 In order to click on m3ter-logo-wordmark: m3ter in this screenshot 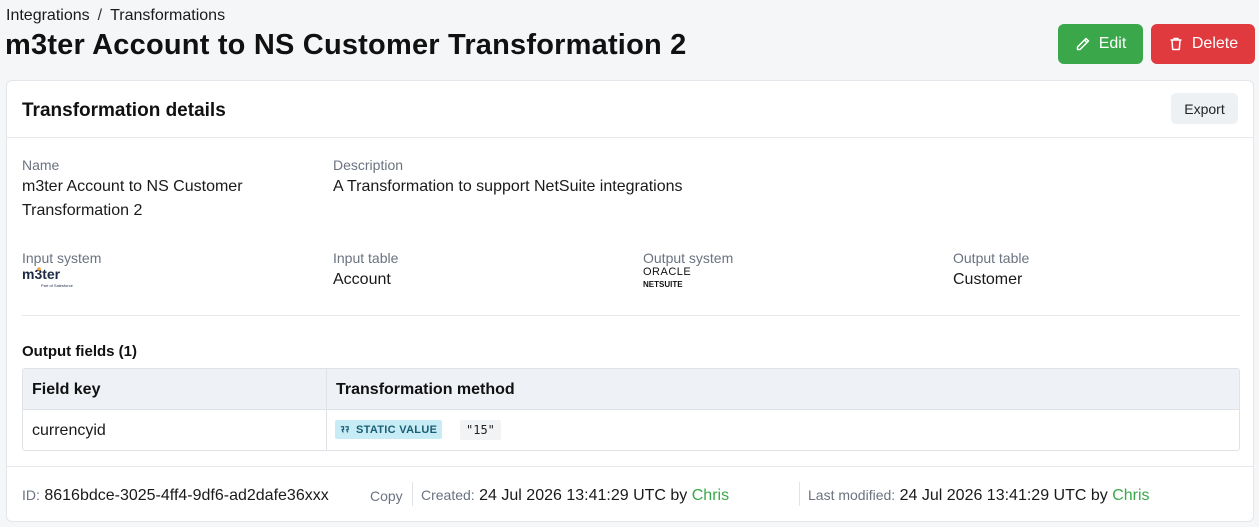, I will do `click(41, 274)`.